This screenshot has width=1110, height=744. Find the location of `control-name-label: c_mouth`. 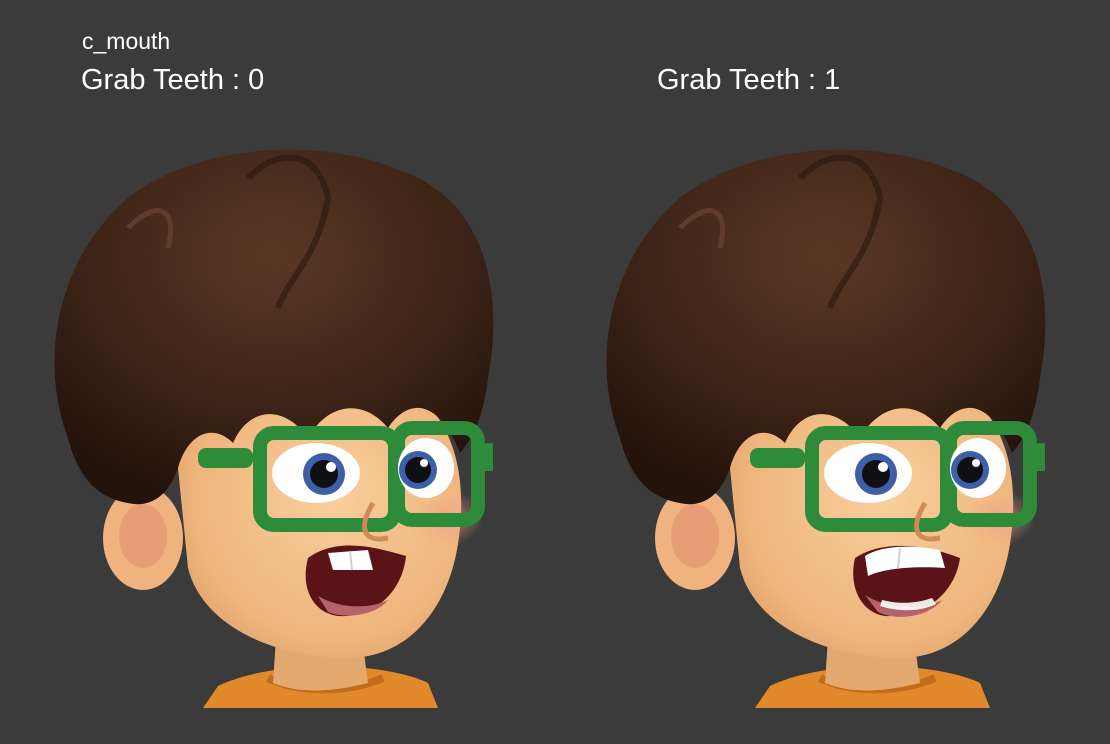

control-name-label: c_mouth is located at coordinates (126, 41).